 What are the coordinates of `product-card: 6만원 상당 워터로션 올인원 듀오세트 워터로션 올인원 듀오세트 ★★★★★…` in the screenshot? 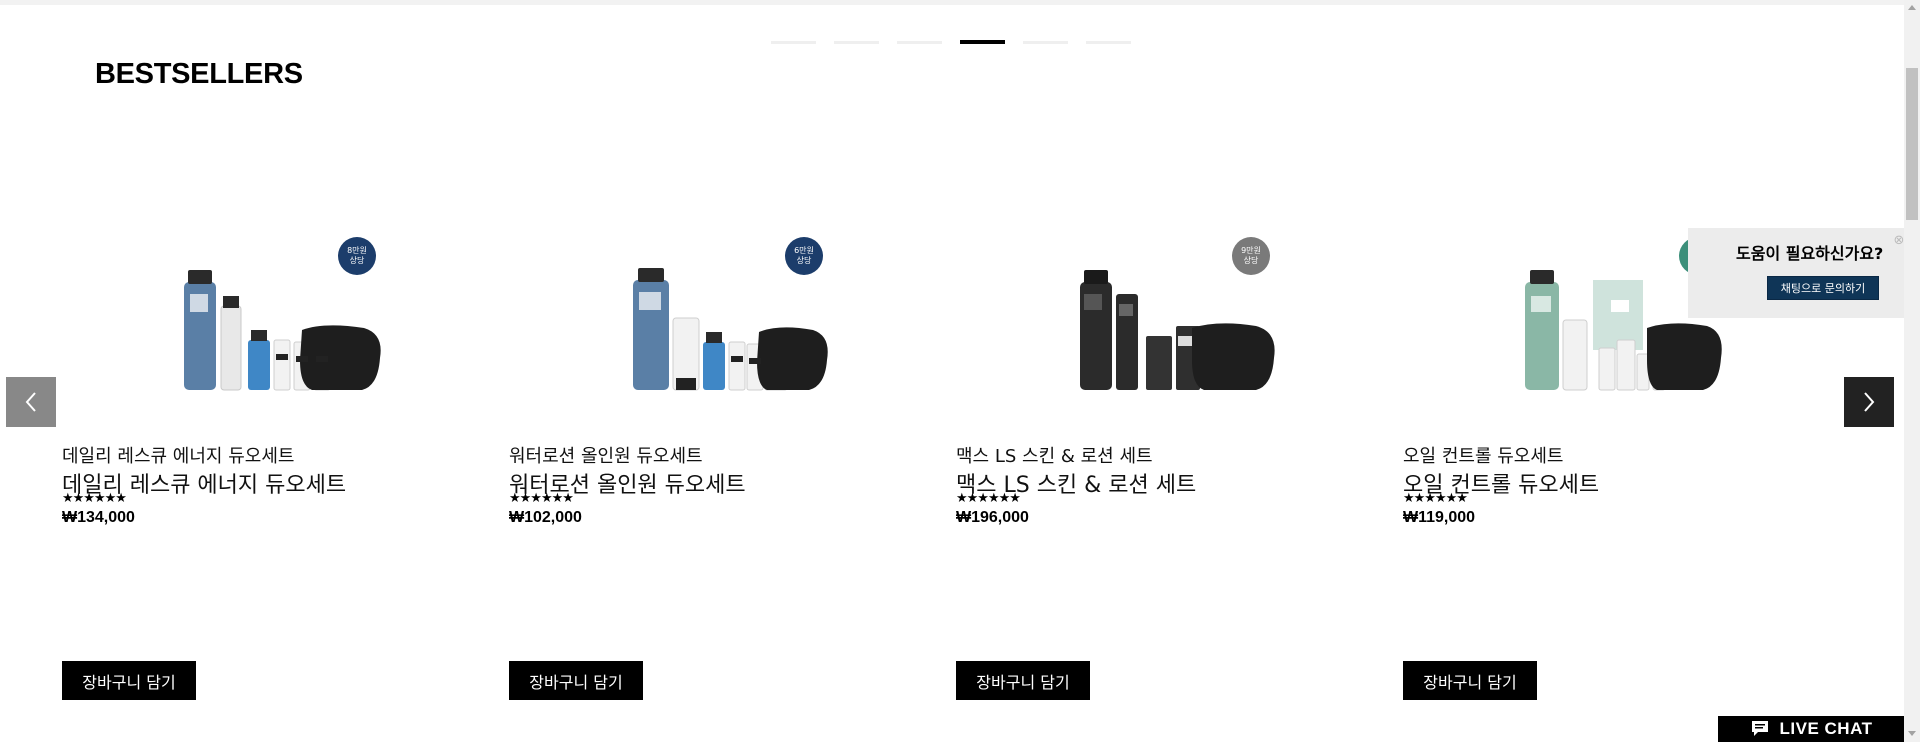 It's located at (699, 465).